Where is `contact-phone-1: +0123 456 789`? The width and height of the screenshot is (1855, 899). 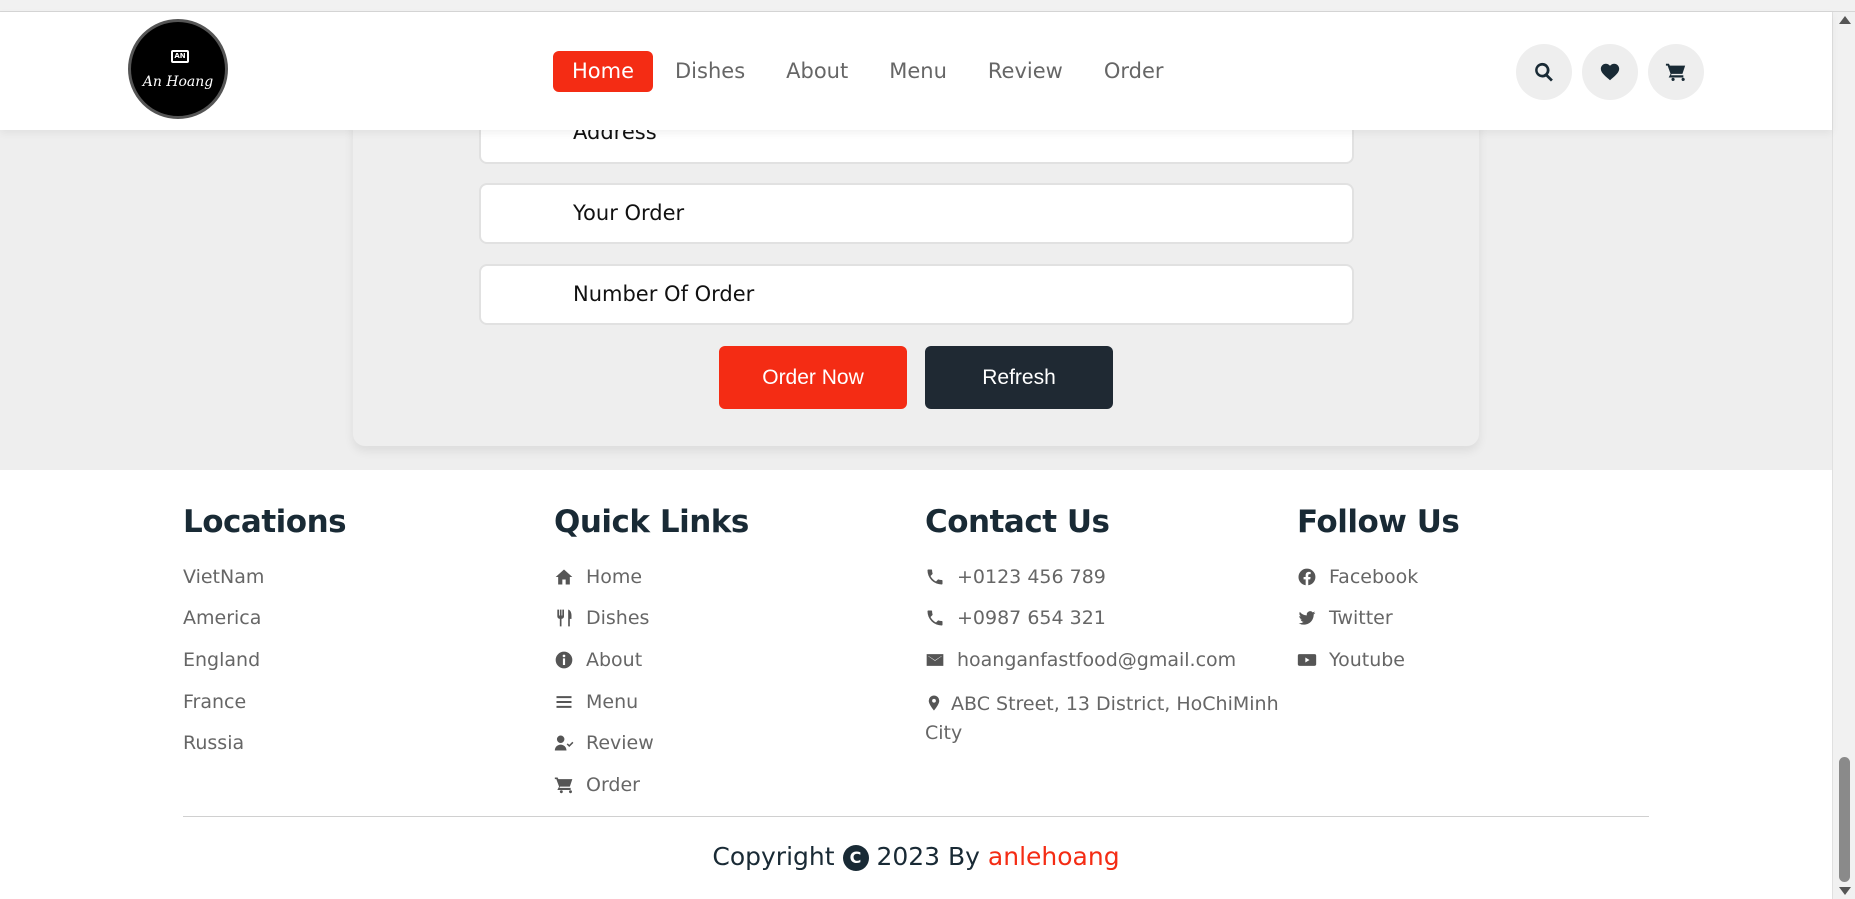
contact-phone-1: +0123 456 789 is located at coordinates (1105, 577).